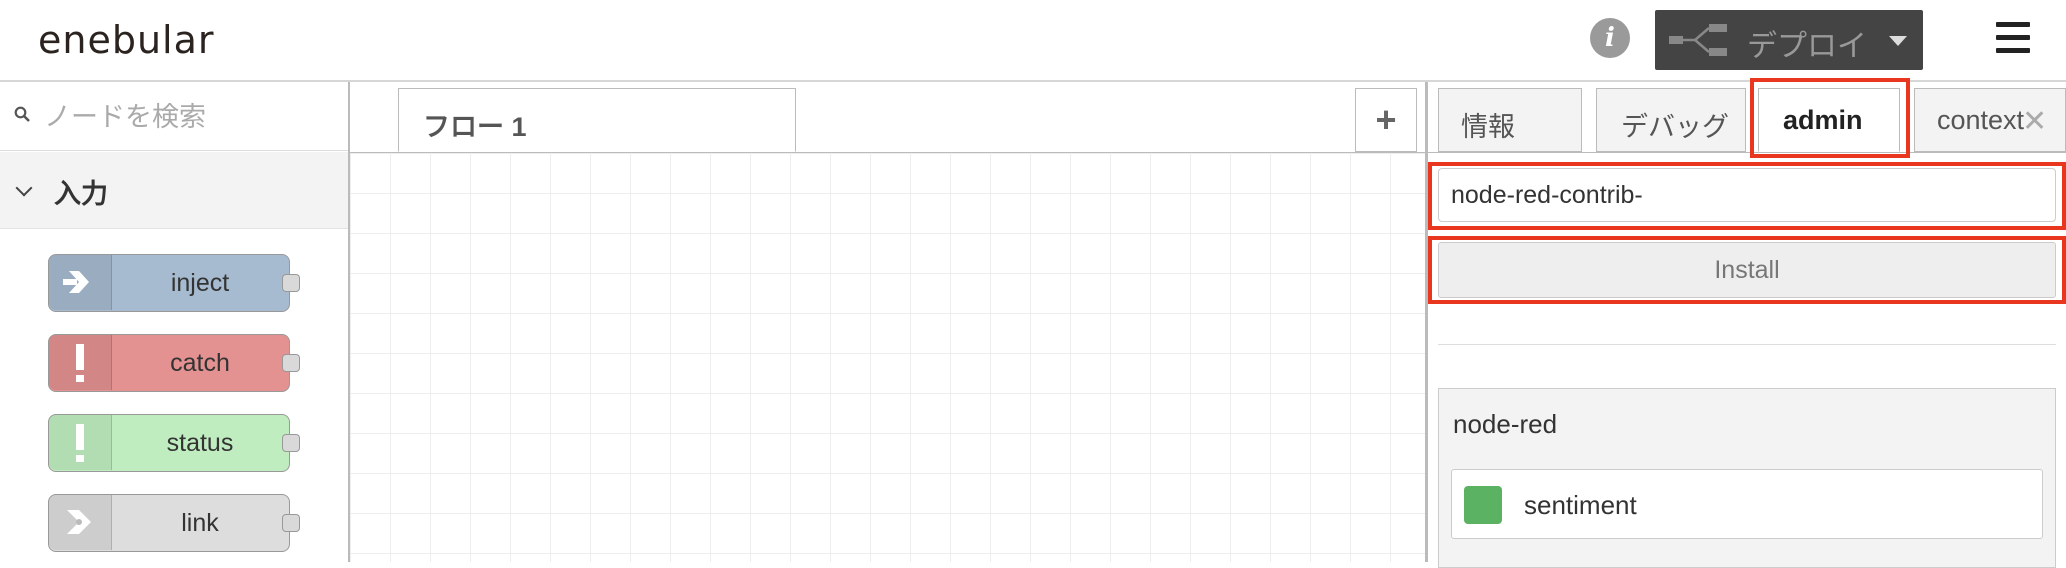 The height and width of the screenshot is (568, 2066). What do you see at coordinates (189, 117) in the screenshot?
I see `search-input` at bounding box center [189, 117].